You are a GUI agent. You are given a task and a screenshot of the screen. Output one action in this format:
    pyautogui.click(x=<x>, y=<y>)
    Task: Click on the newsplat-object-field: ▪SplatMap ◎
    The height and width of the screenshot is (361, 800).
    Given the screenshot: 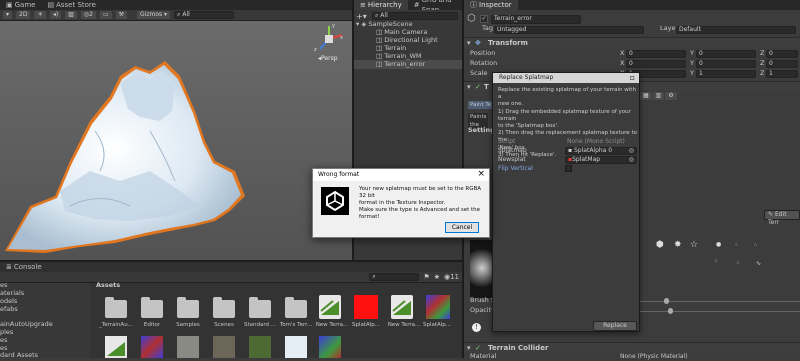 What is the action you would take?
    pyautogui.click(x=601, y=160)
    